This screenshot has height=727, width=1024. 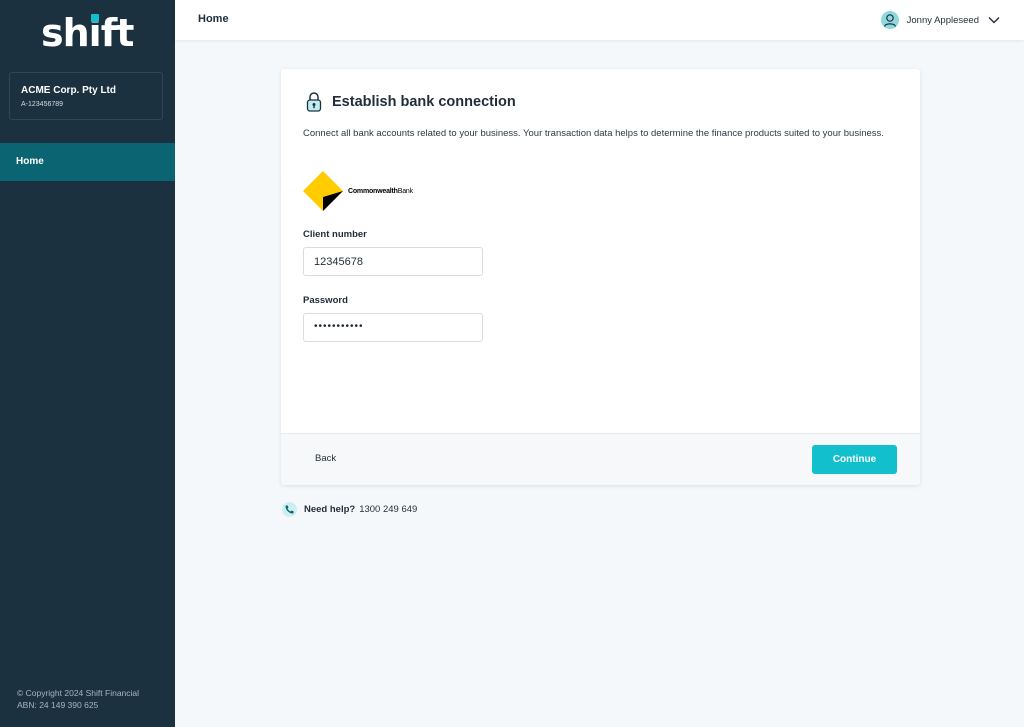 I want to click on logo-text-end: ft, so click(x=117, y=33).